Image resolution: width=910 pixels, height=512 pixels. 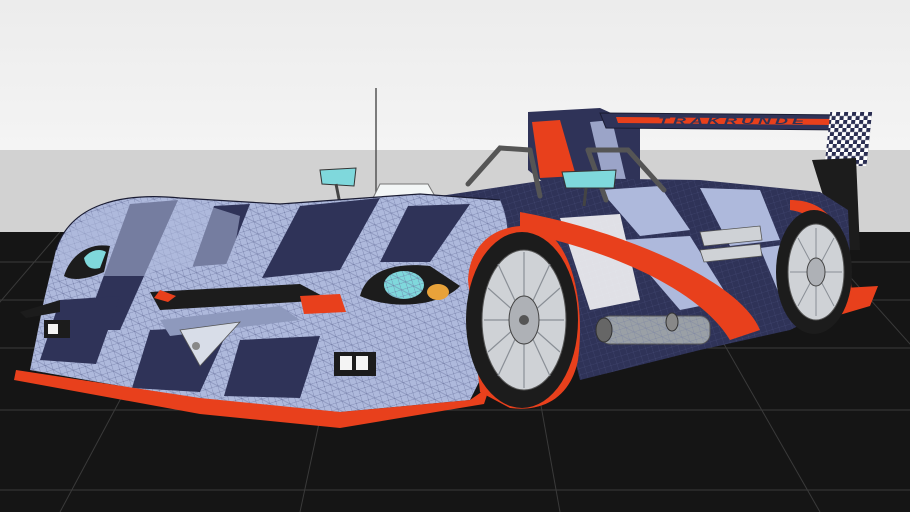 What do you see at coordinates (814, 272) in the screenshot?
I see `rear-wheel` at bounding box center [814, 272].